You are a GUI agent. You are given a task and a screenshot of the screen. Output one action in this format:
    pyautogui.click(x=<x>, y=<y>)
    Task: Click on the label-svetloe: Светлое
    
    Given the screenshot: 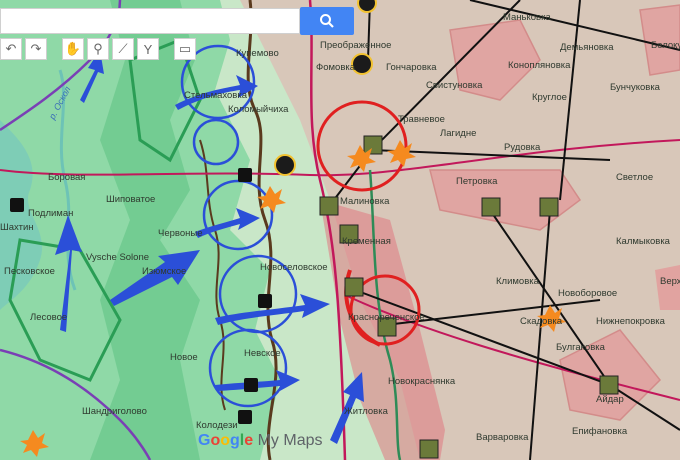 What is the action you would take?
    pyautogui.click(x=634, y=177)
    